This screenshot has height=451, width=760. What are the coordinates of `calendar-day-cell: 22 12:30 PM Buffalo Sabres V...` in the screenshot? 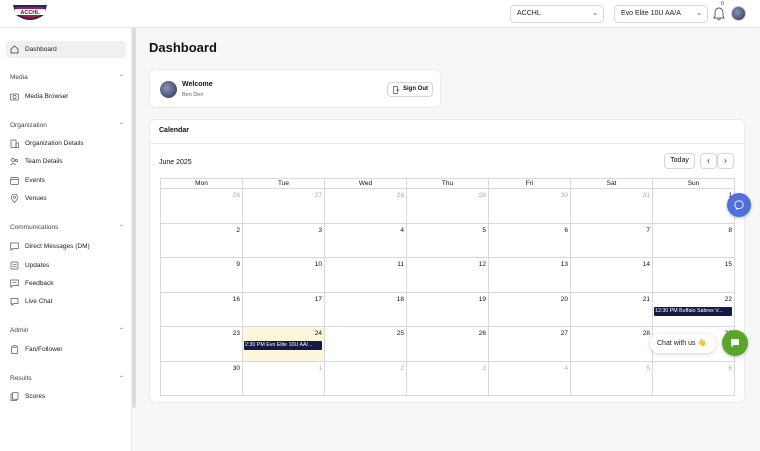 It's located at (694, 309).